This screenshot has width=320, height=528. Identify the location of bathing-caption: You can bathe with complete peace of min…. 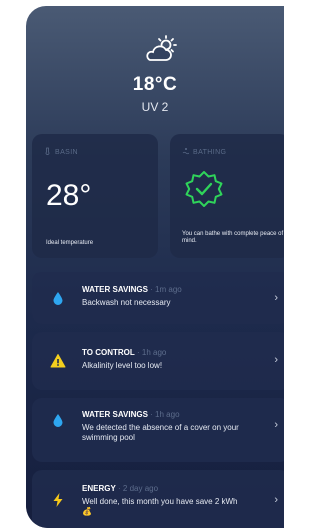
(233, 237).